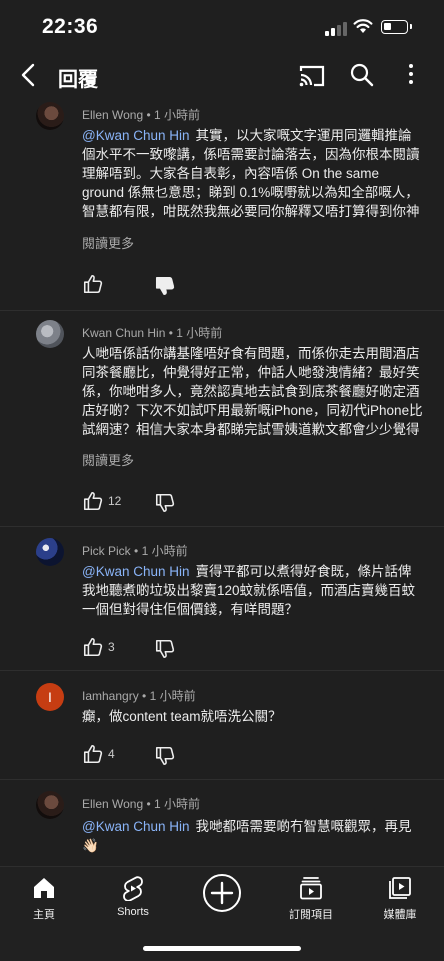 This screenshot has width=444, height=961. Describe the element at coordinates (253, 839) in the screenshot. I see `comment-text: @Kwan Chun Hin 我哋都唔需要啲冇智慧嘅觀眾，再見👋🏻` at that location.